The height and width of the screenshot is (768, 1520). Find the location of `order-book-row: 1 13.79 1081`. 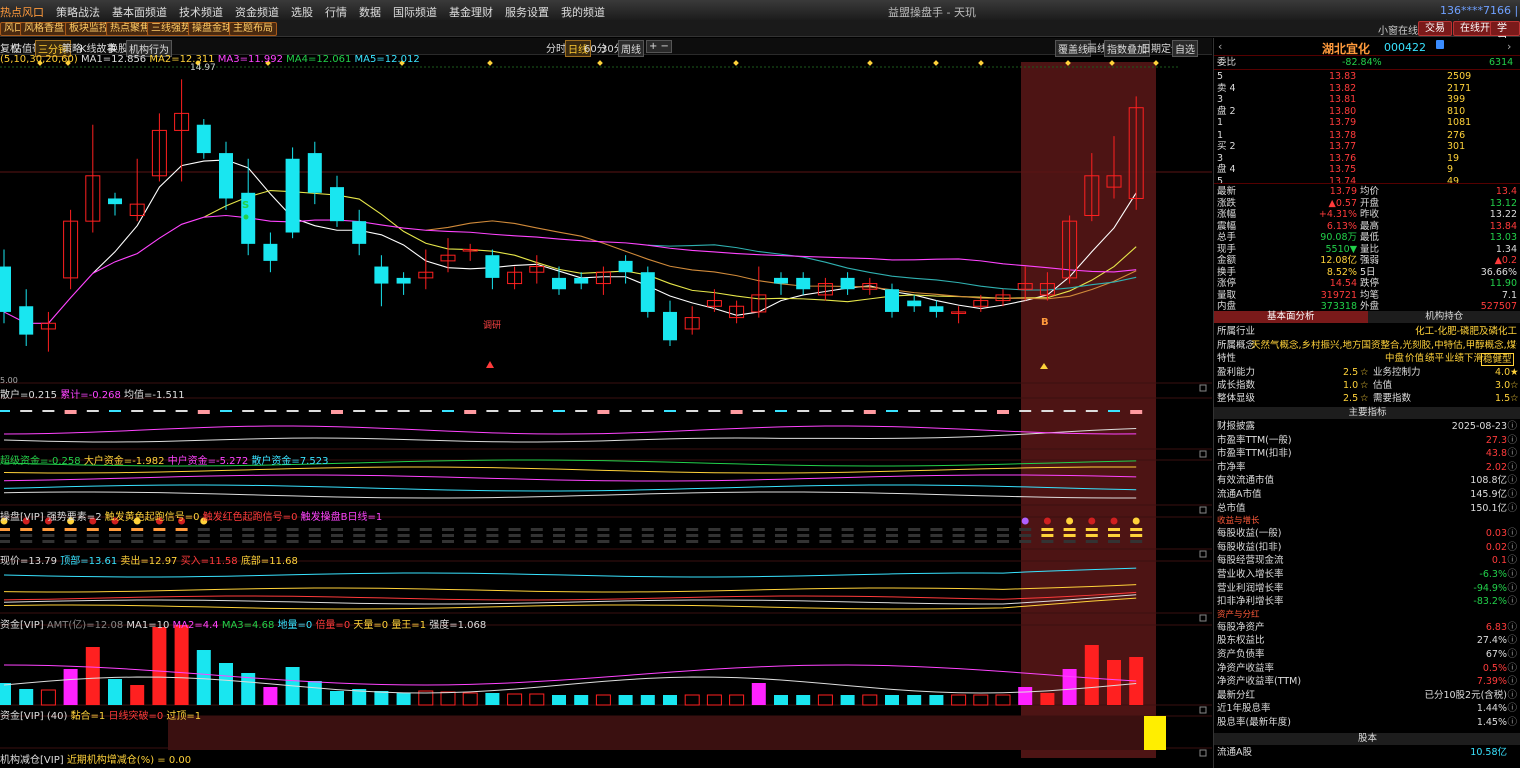

order-book-row: 1 13.79 1081 is located at coordinates (1367, 122).